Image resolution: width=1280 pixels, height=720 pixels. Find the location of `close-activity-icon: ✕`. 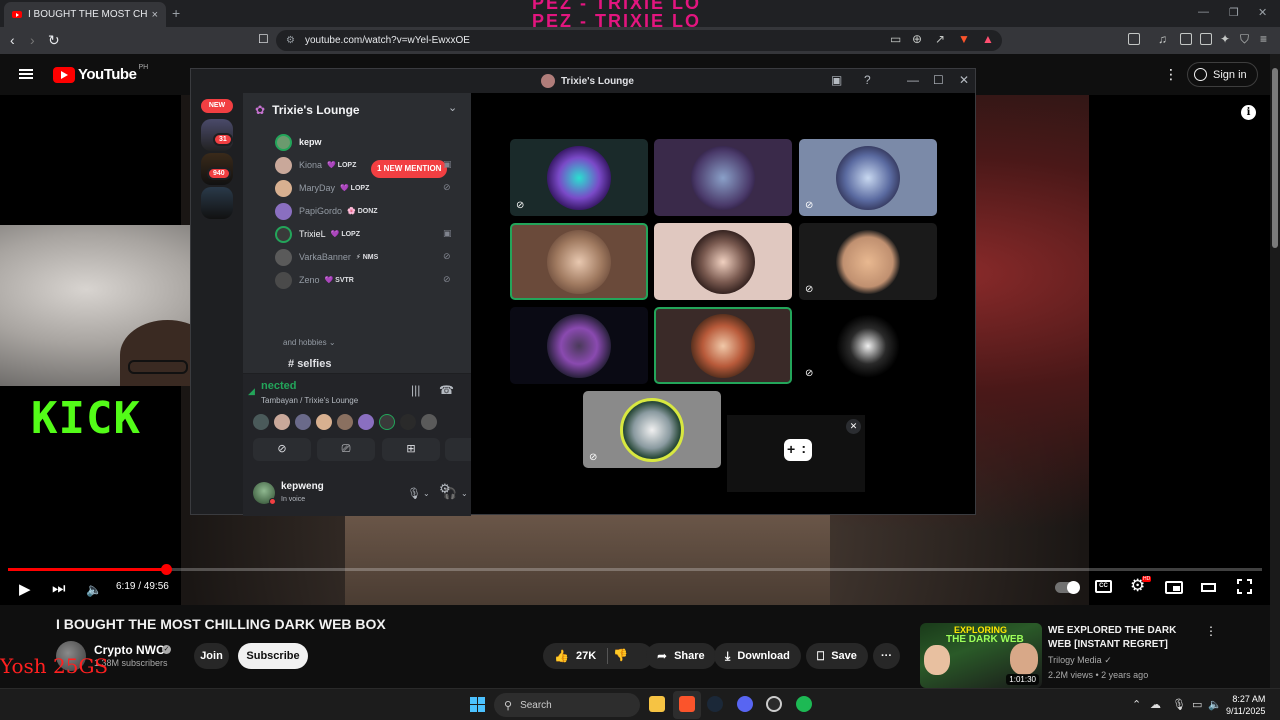

close-activity-icon: ✕ is located at coordinates (853, 426).